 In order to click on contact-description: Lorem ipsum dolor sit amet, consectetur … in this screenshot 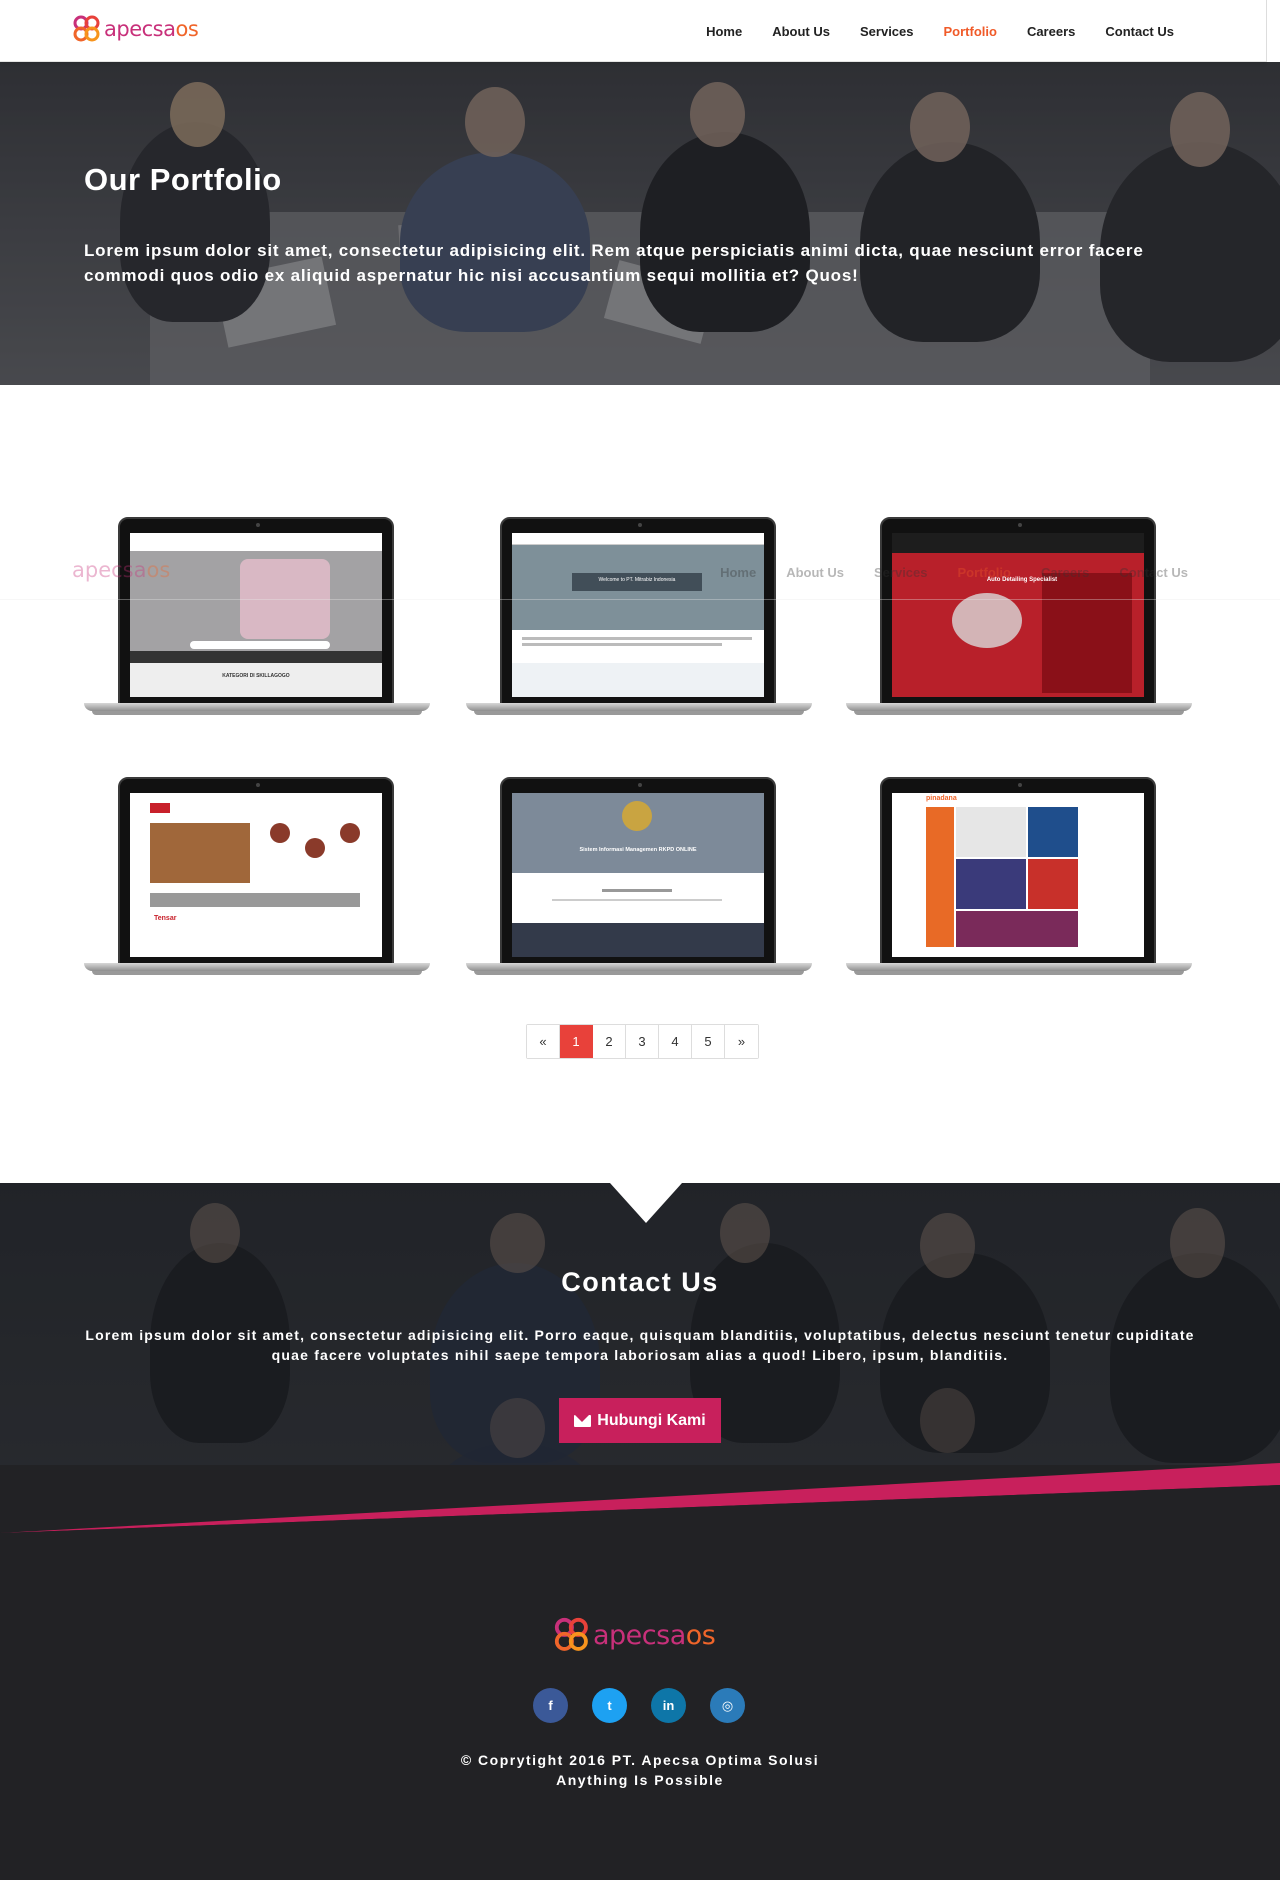, I will do `click(640, 1345)`.